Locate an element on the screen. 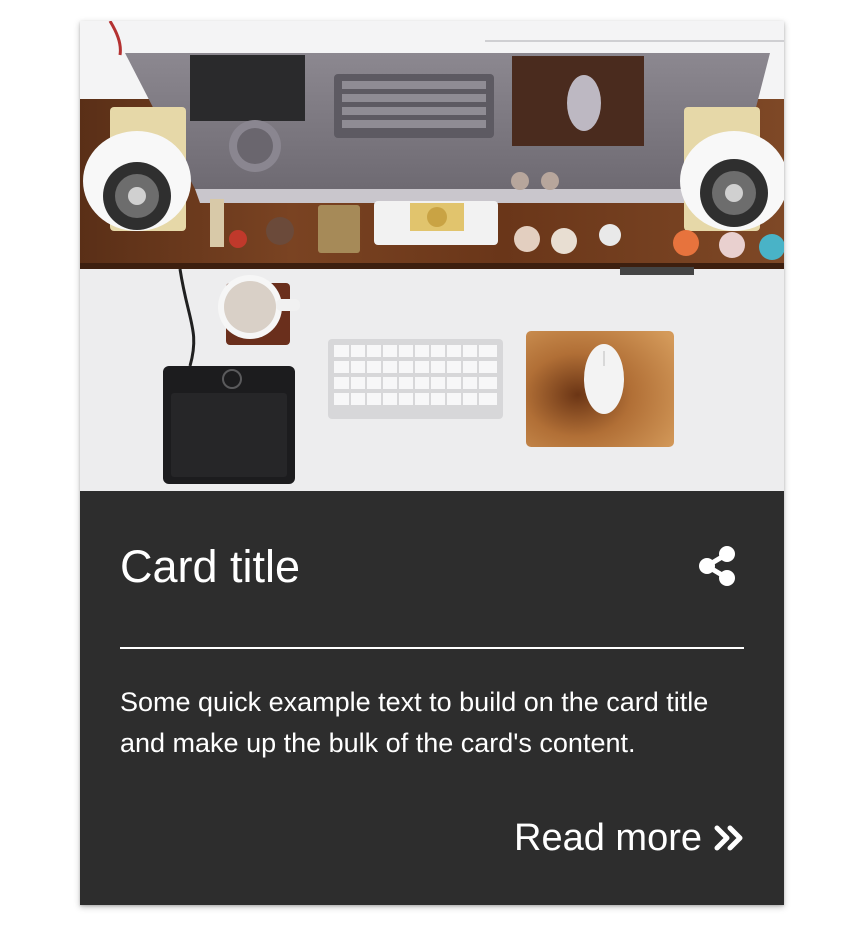  card-title: Card title is located at coordinates (210, 566).